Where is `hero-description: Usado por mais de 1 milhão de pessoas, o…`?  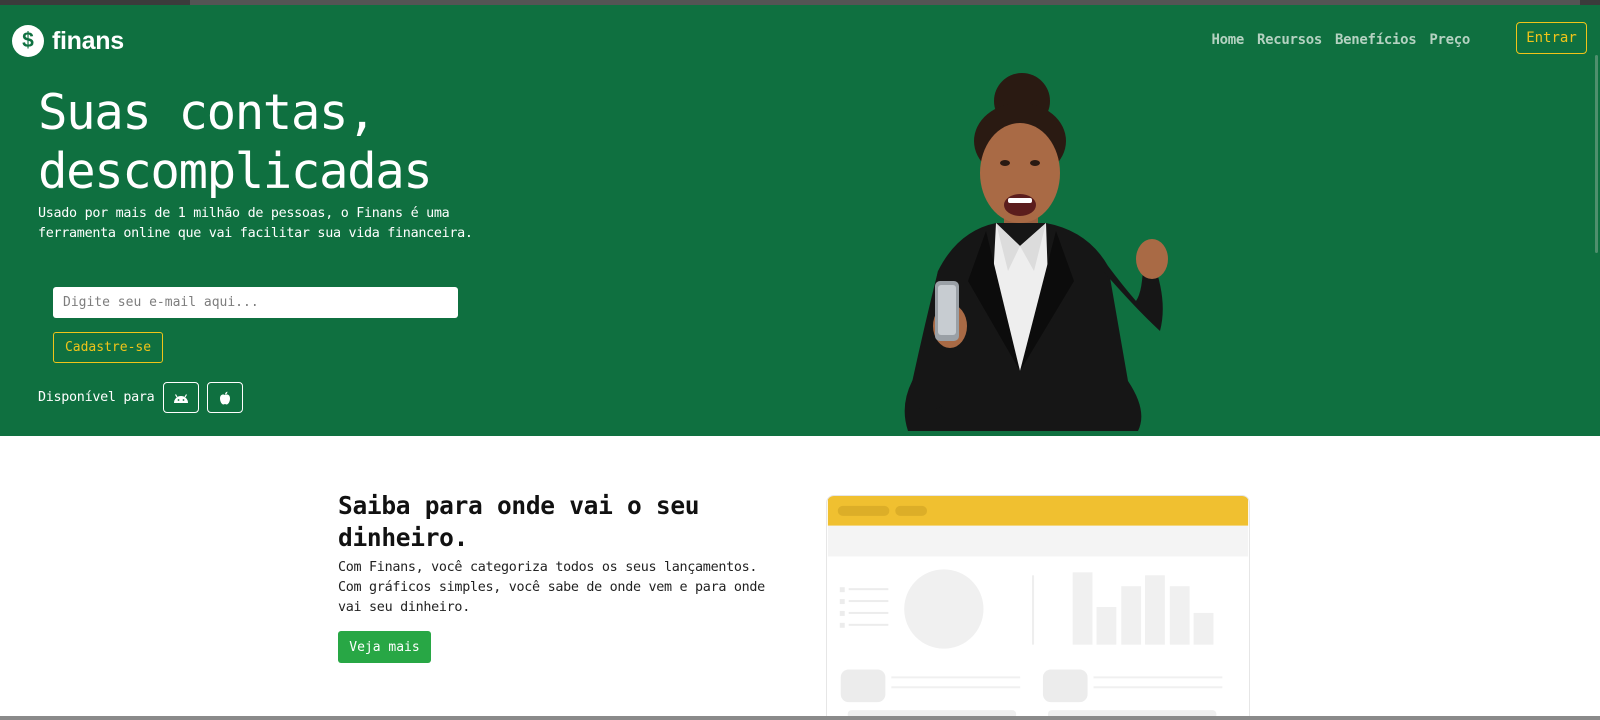 hero-description: Usado por mais de 1 milhão de pessoas, o… is located at coordinates (255, 223).